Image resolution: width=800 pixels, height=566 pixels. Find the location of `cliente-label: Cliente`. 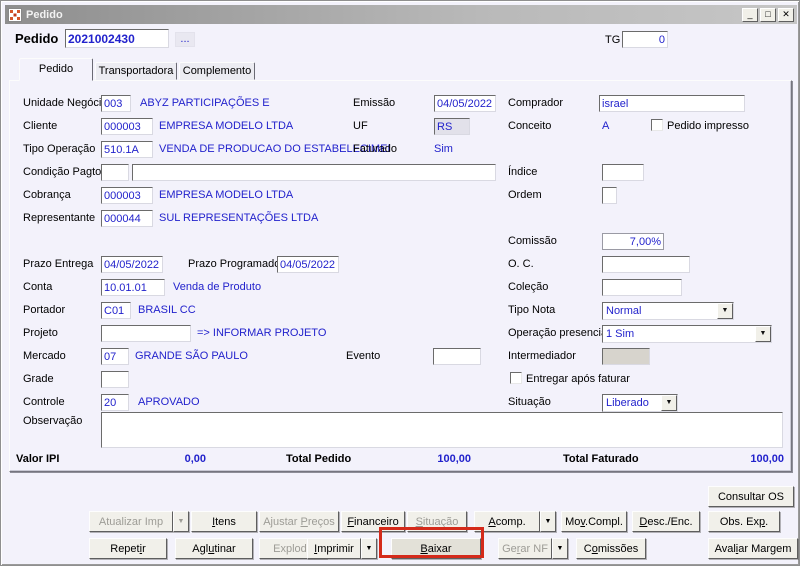

cliente-label: Cliente is located at coordinates (40, 126).